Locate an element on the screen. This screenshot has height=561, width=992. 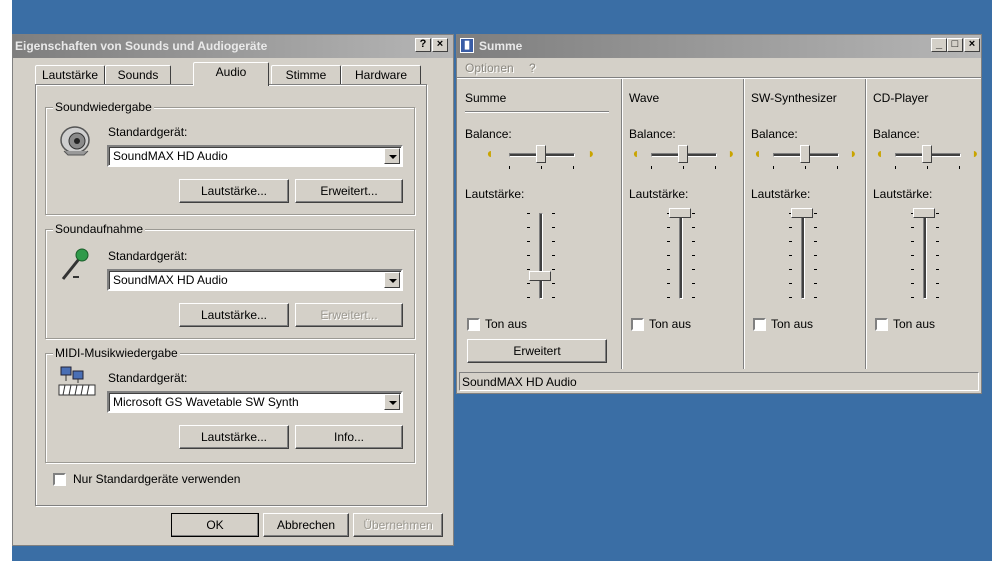
mixer-status-bar: SoundMAX HD Audio is located at coordinates (719, 381).